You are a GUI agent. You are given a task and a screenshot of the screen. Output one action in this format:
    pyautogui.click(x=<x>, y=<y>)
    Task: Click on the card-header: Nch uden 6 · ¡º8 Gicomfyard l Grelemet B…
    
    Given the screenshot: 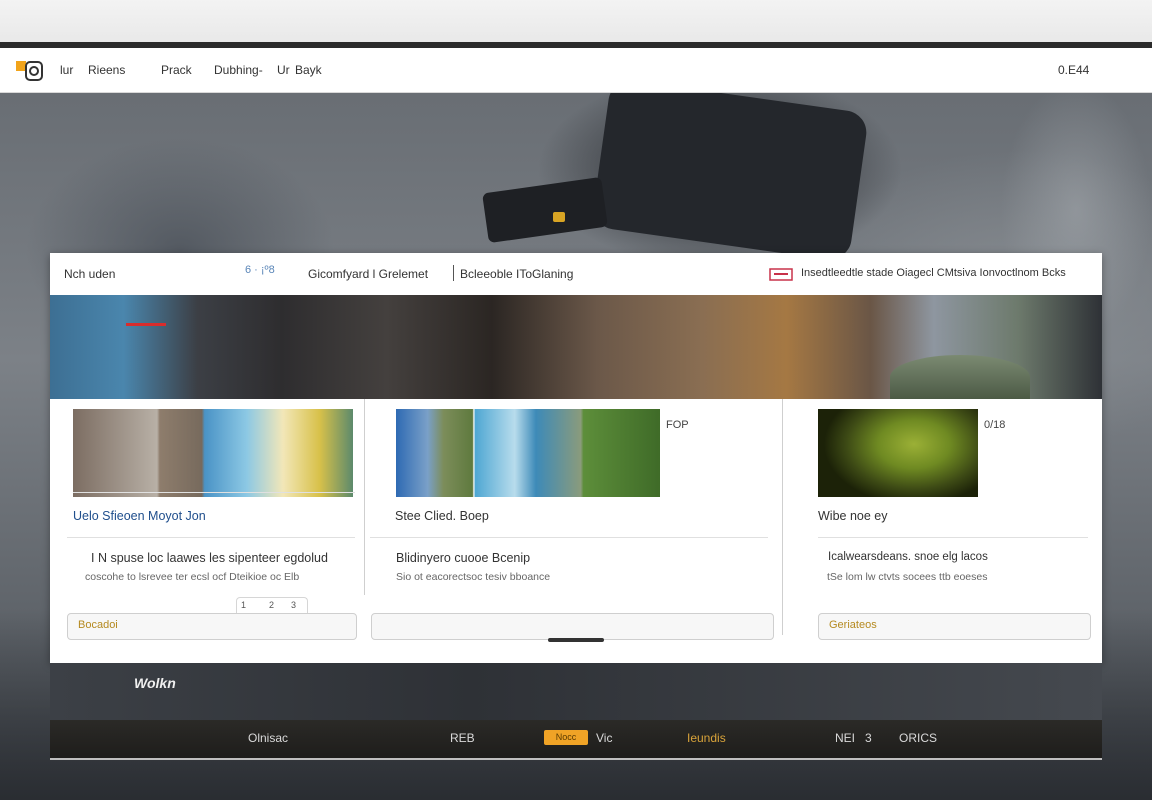 What is the action you would take?
    pyautogui.click(x=576, y=274)
    